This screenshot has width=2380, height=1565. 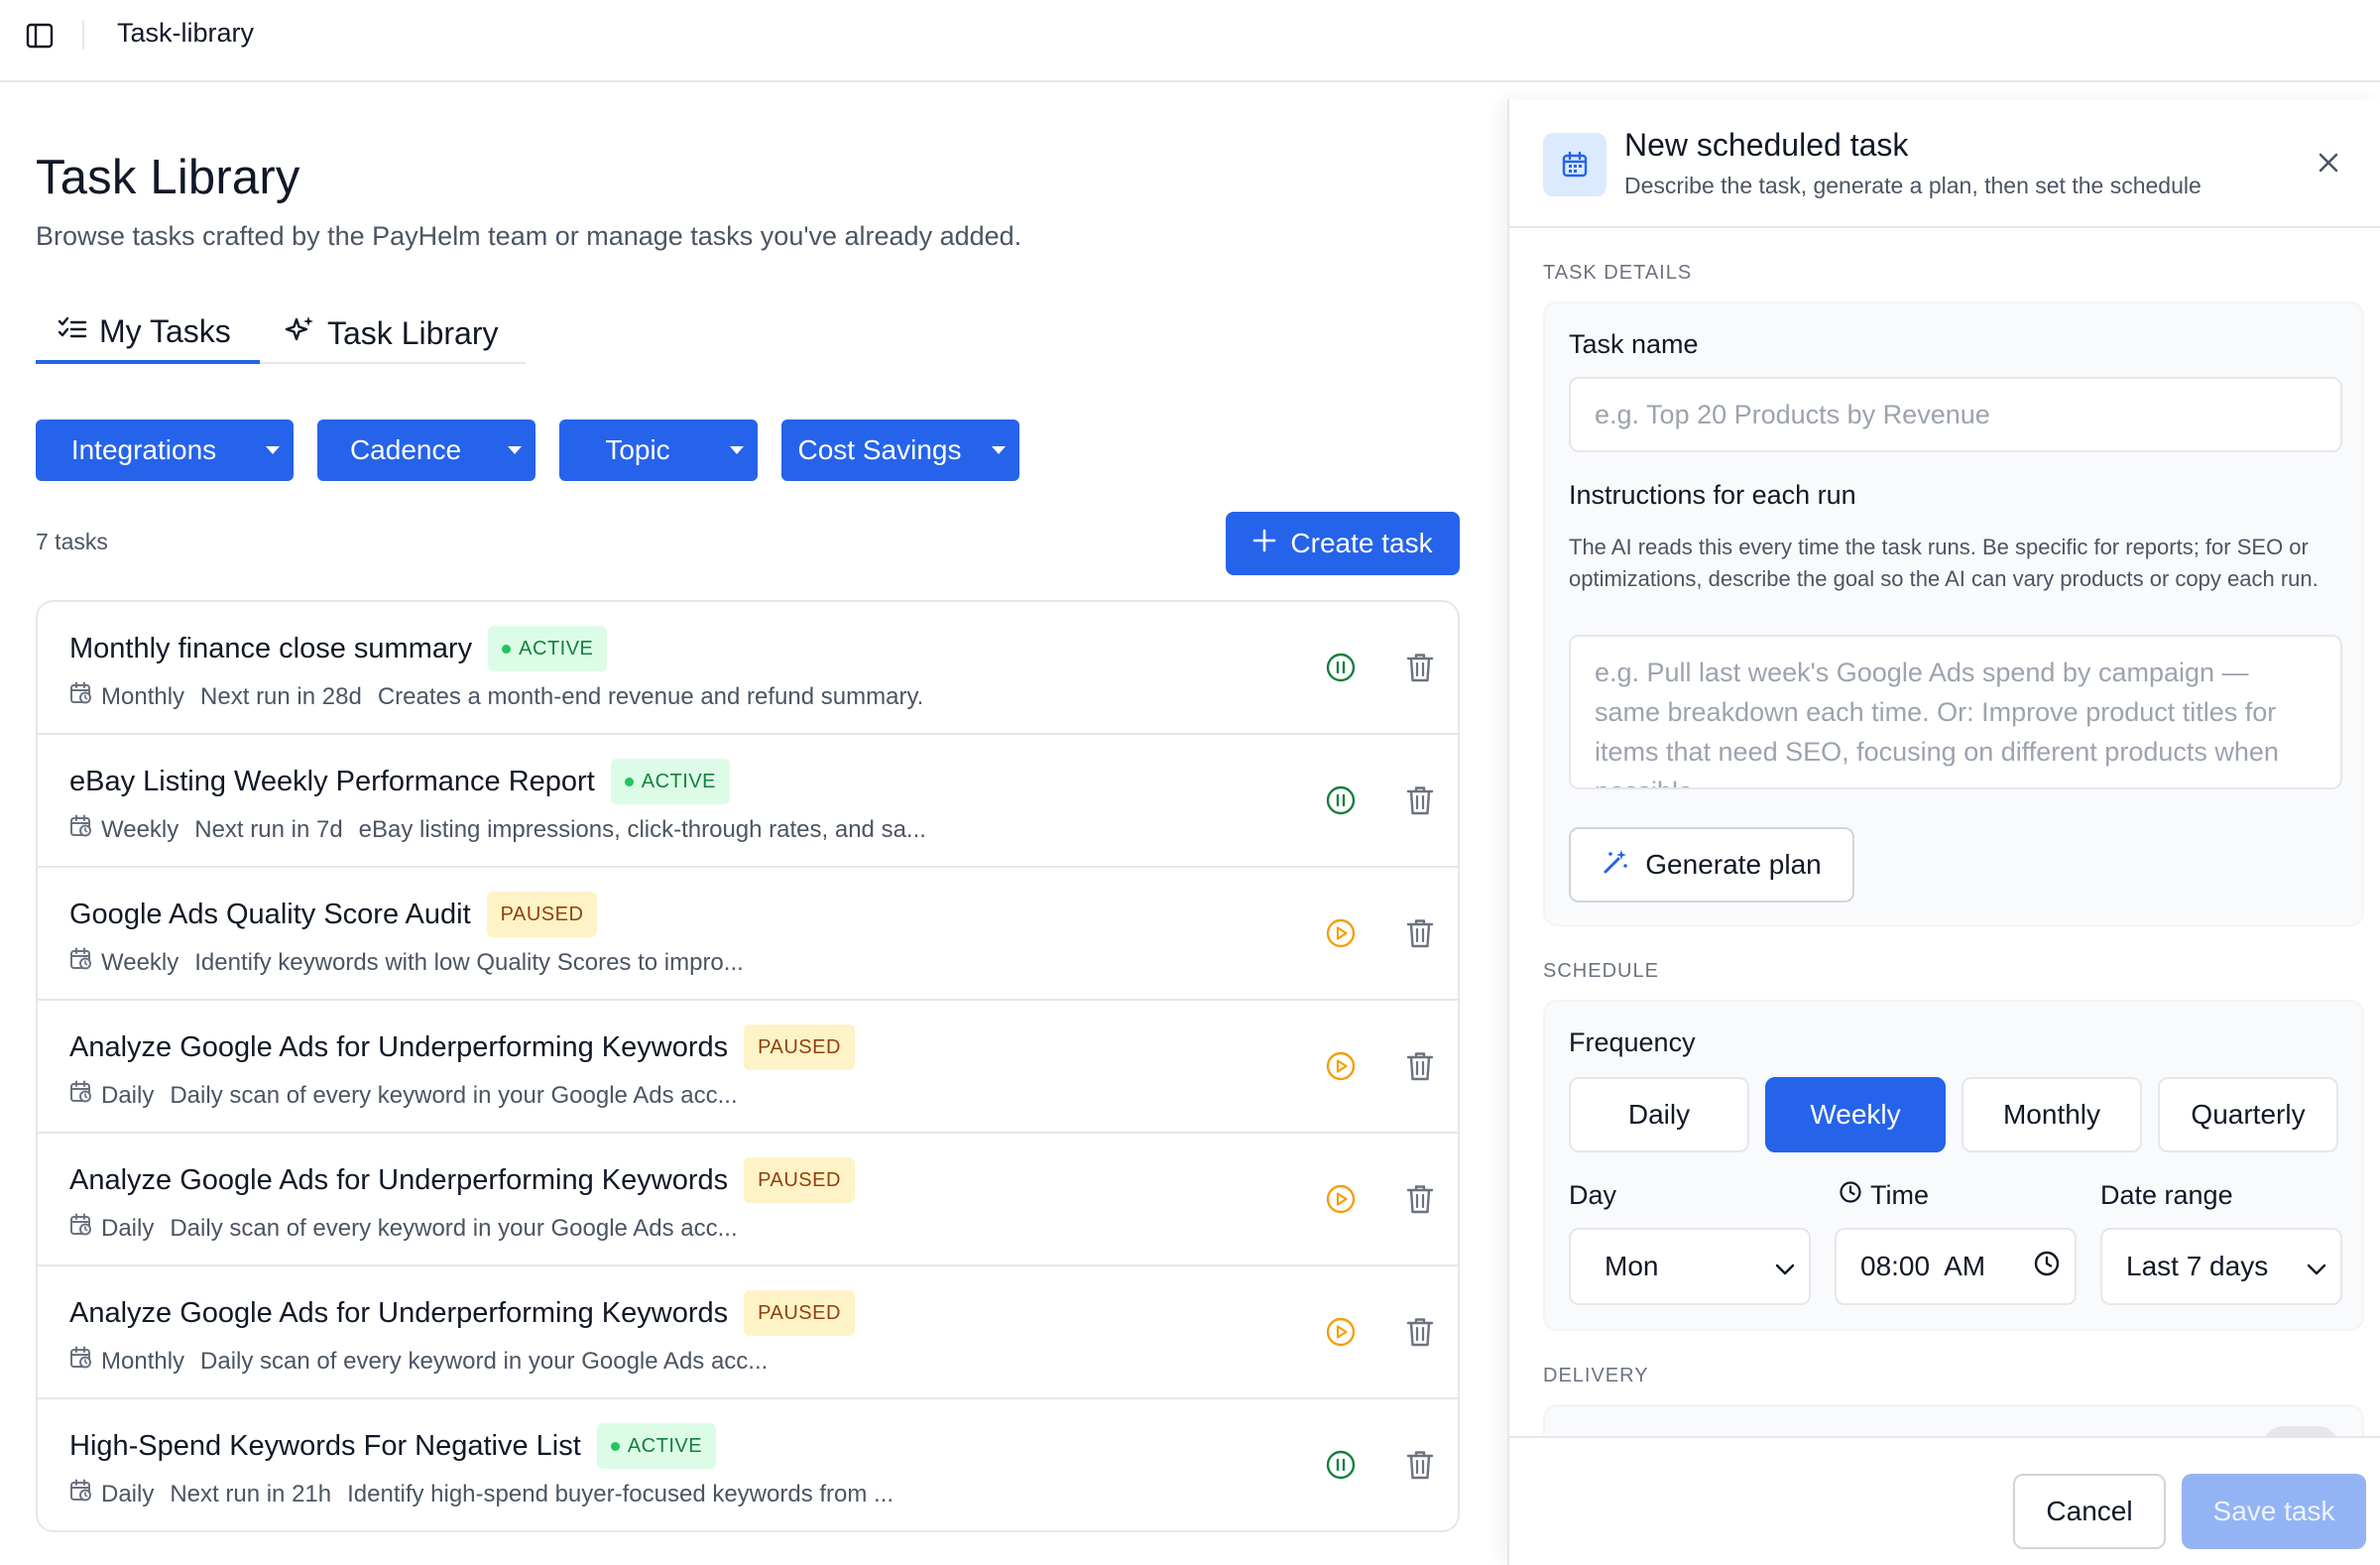 What do you see at coordinates (1955, 414) in the screenshot?
I see `task-name-input` at bounding box center [1955, 414].